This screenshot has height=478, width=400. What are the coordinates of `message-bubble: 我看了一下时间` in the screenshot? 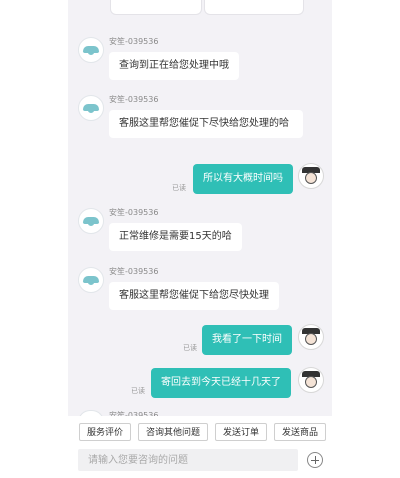 It's located at (247, 340).